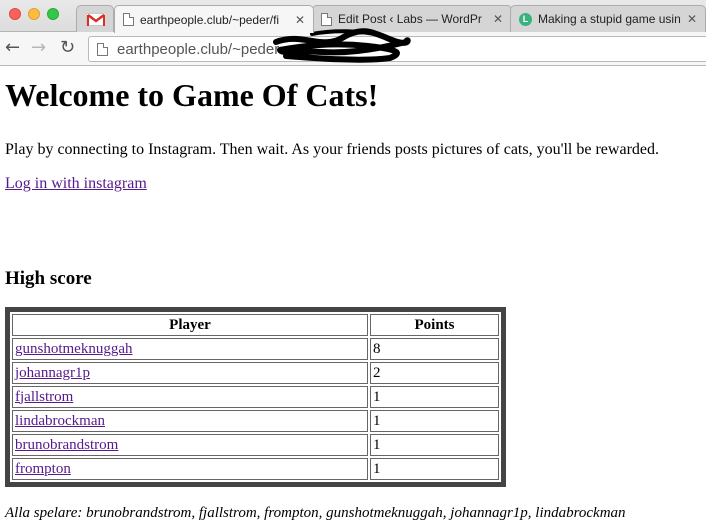 The height and width of the screenshot is (522, 706). Describe the element at coordinates (38, 48) in the screenshot. I see `forward-arrow-icon: →` at that location.